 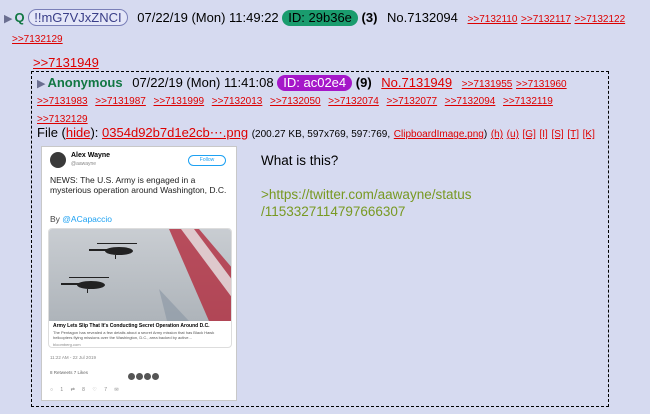 I want to click on greentext-line: >https://twitter.com/aawayne/status, so click(x=366, y=194).